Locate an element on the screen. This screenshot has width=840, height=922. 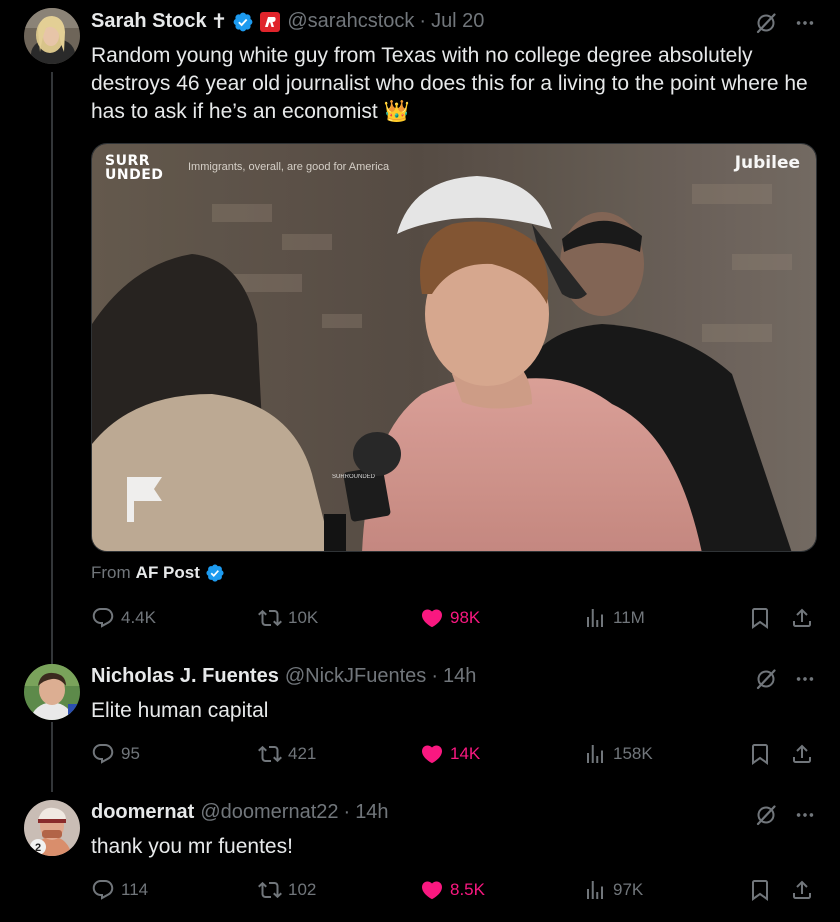
like-count: 98K is located at coordinates (465, 617).